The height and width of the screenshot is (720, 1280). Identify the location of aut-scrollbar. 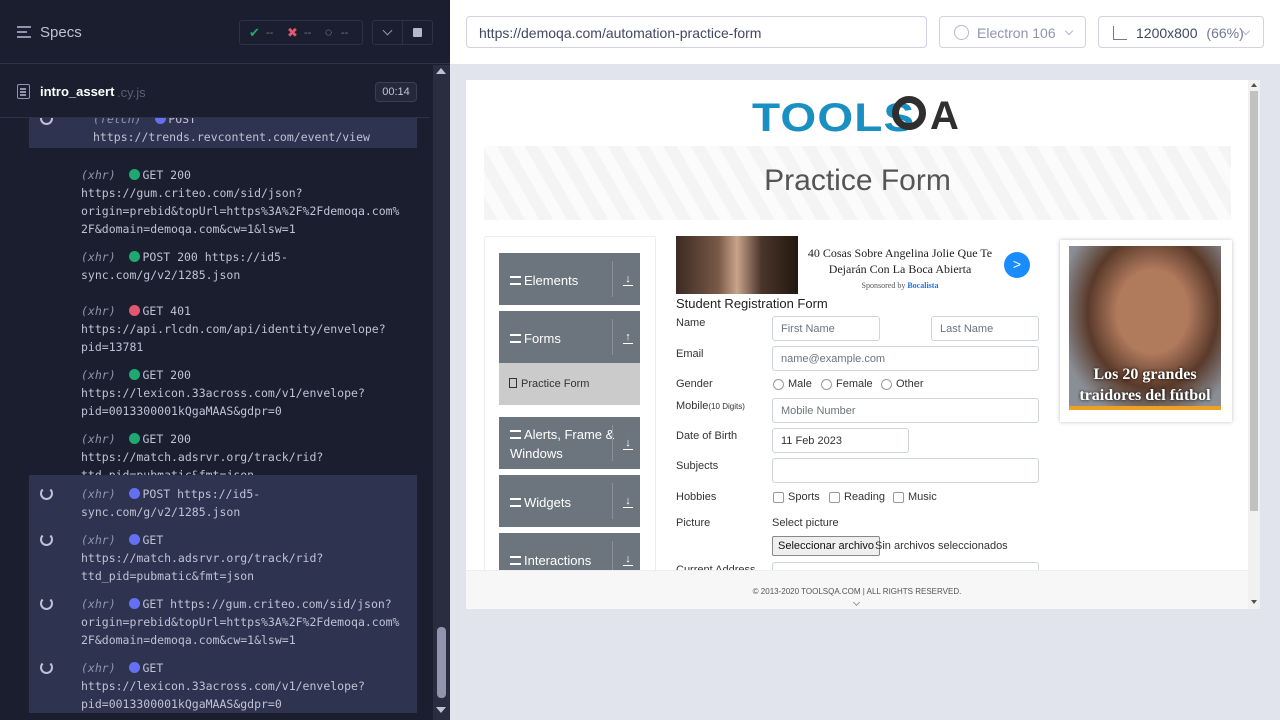
(1254, 344).